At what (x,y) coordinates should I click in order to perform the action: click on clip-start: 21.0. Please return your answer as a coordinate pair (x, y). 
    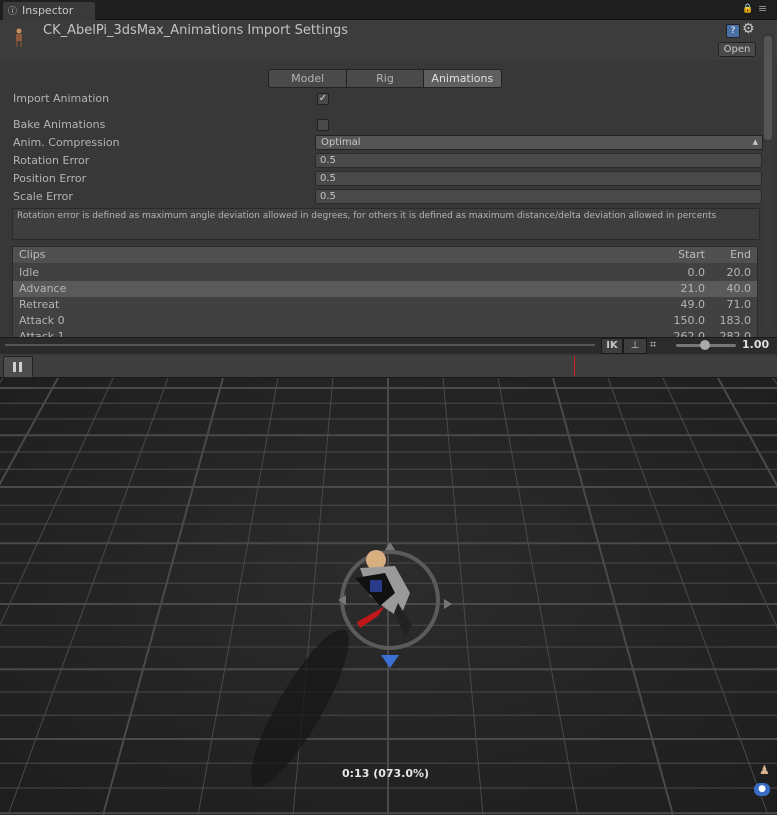
    Looking at the image, I should click on (693, 288).